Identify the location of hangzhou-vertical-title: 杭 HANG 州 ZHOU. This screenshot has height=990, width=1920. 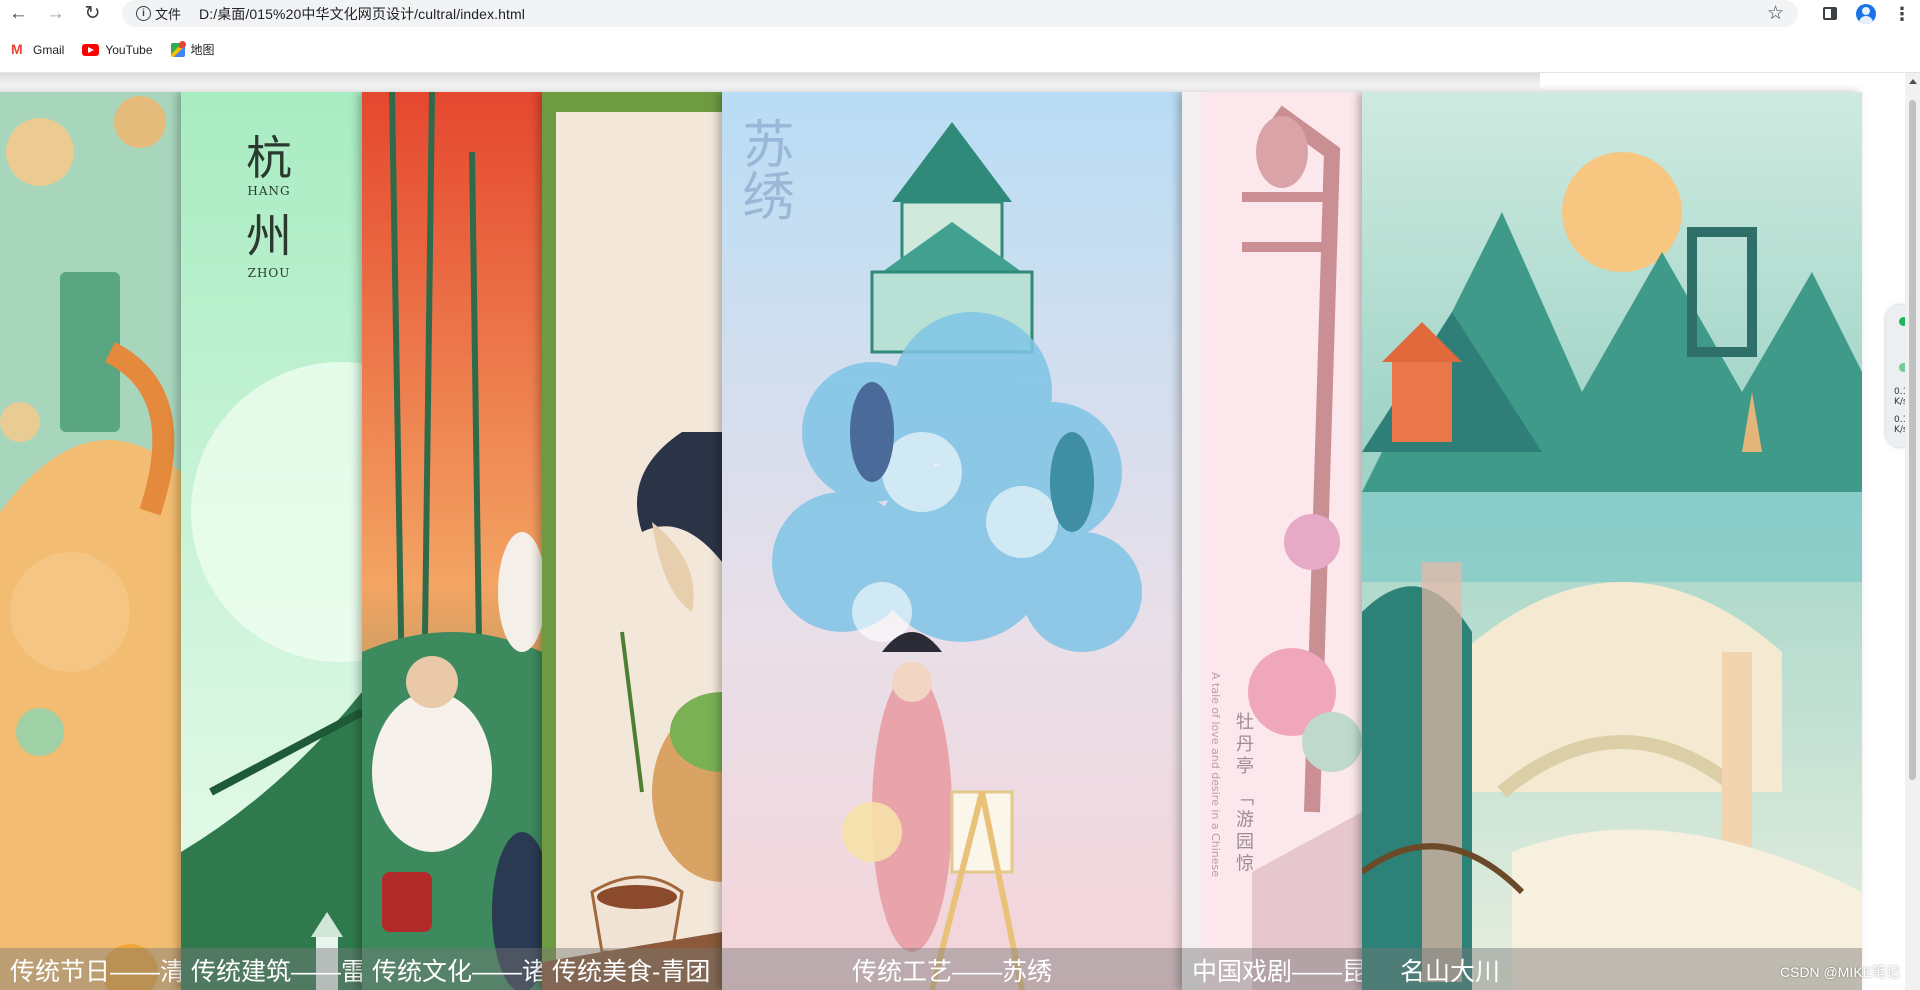
(269, 206).